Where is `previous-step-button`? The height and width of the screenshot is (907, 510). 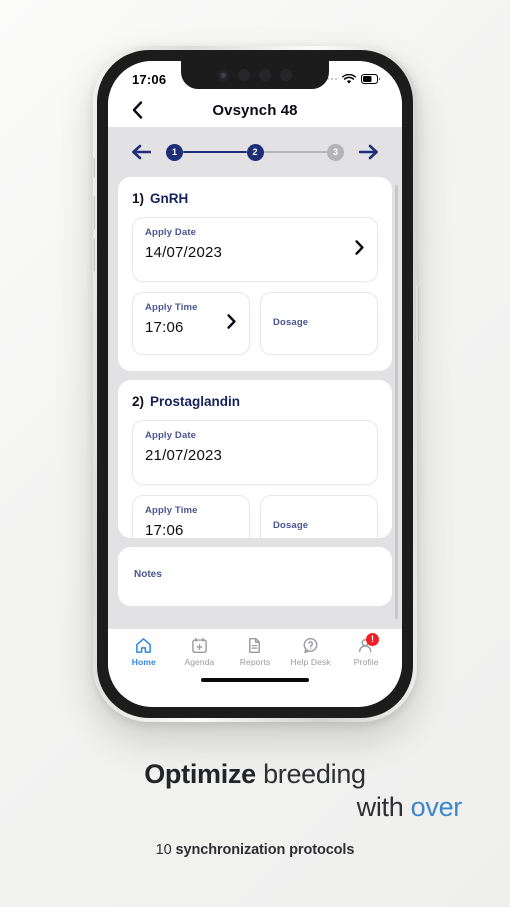
previous-step-button is located at coordinates (141, 152).